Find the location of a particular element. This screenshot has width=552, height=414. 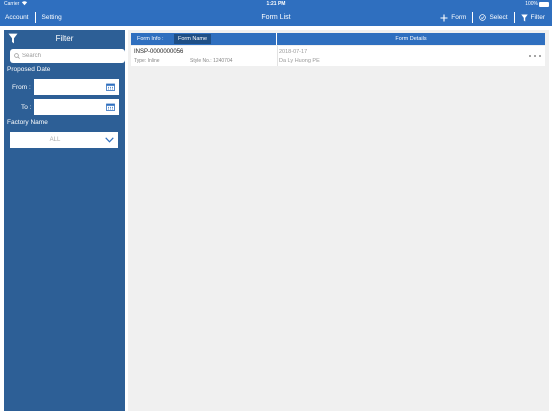

factory-name-label: Factory Name is located at coordinates (27, 122).